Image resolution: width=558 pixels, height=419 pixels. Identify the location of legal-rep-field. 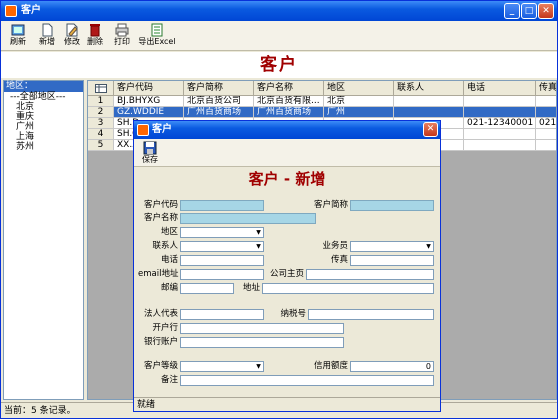
(222, 314).